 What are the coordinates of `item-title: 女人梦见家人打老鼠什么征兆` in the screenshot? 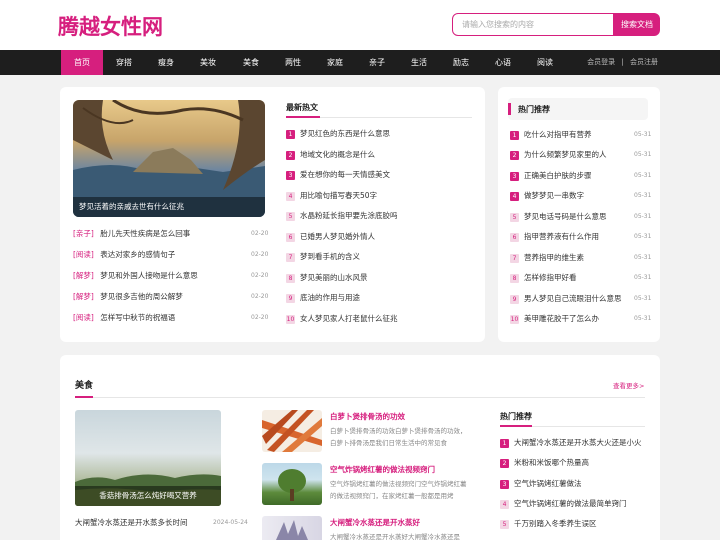 It's located at (349, 318).